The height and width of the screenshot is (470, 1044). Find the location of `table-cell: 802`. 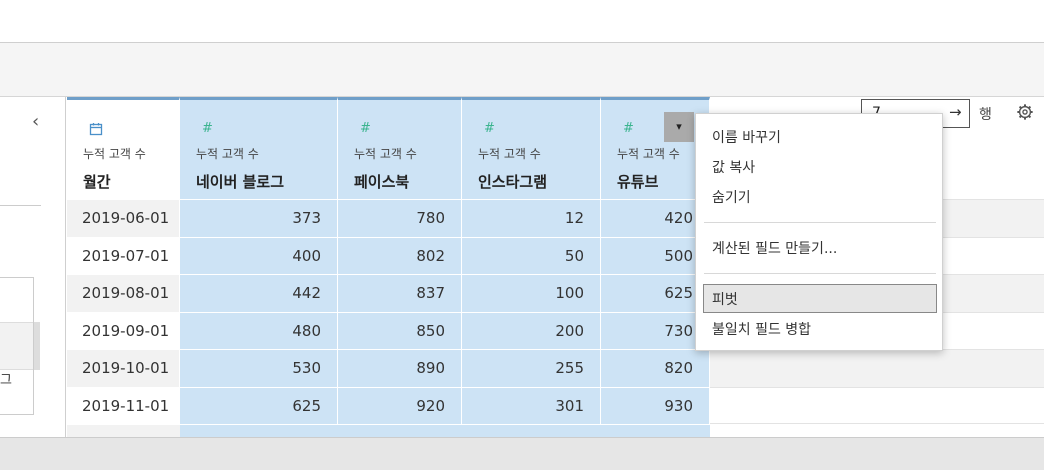

table-cell: 802 is located at coordinates (400, 255).